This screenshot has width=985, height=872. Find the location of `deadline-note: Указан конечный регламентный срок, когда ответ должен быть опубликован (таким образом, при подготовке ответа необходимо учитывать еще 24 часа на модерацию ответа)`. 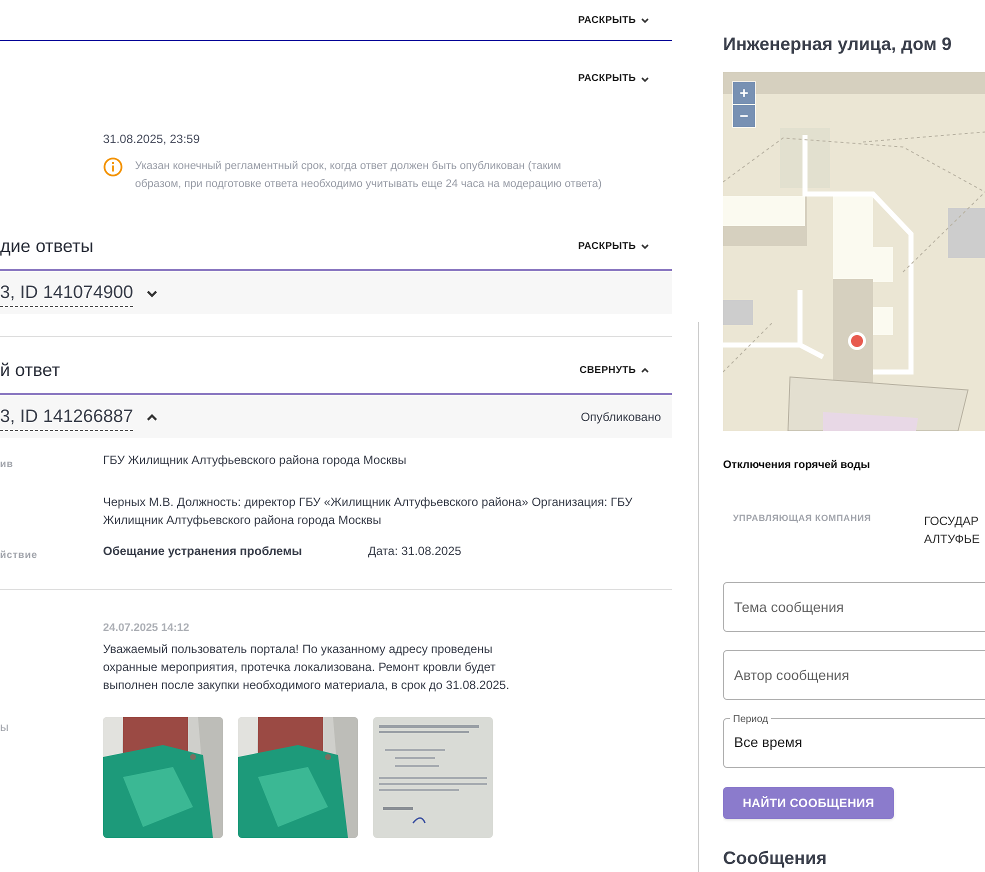

deadline-note: Указан конечный регламентный срок, когда ответ должен быть опубликован (таким образом, при подготовке ответа необходимо учитывать еще 24 часа на модерацию ответа) is located at coordinates (369, 175).